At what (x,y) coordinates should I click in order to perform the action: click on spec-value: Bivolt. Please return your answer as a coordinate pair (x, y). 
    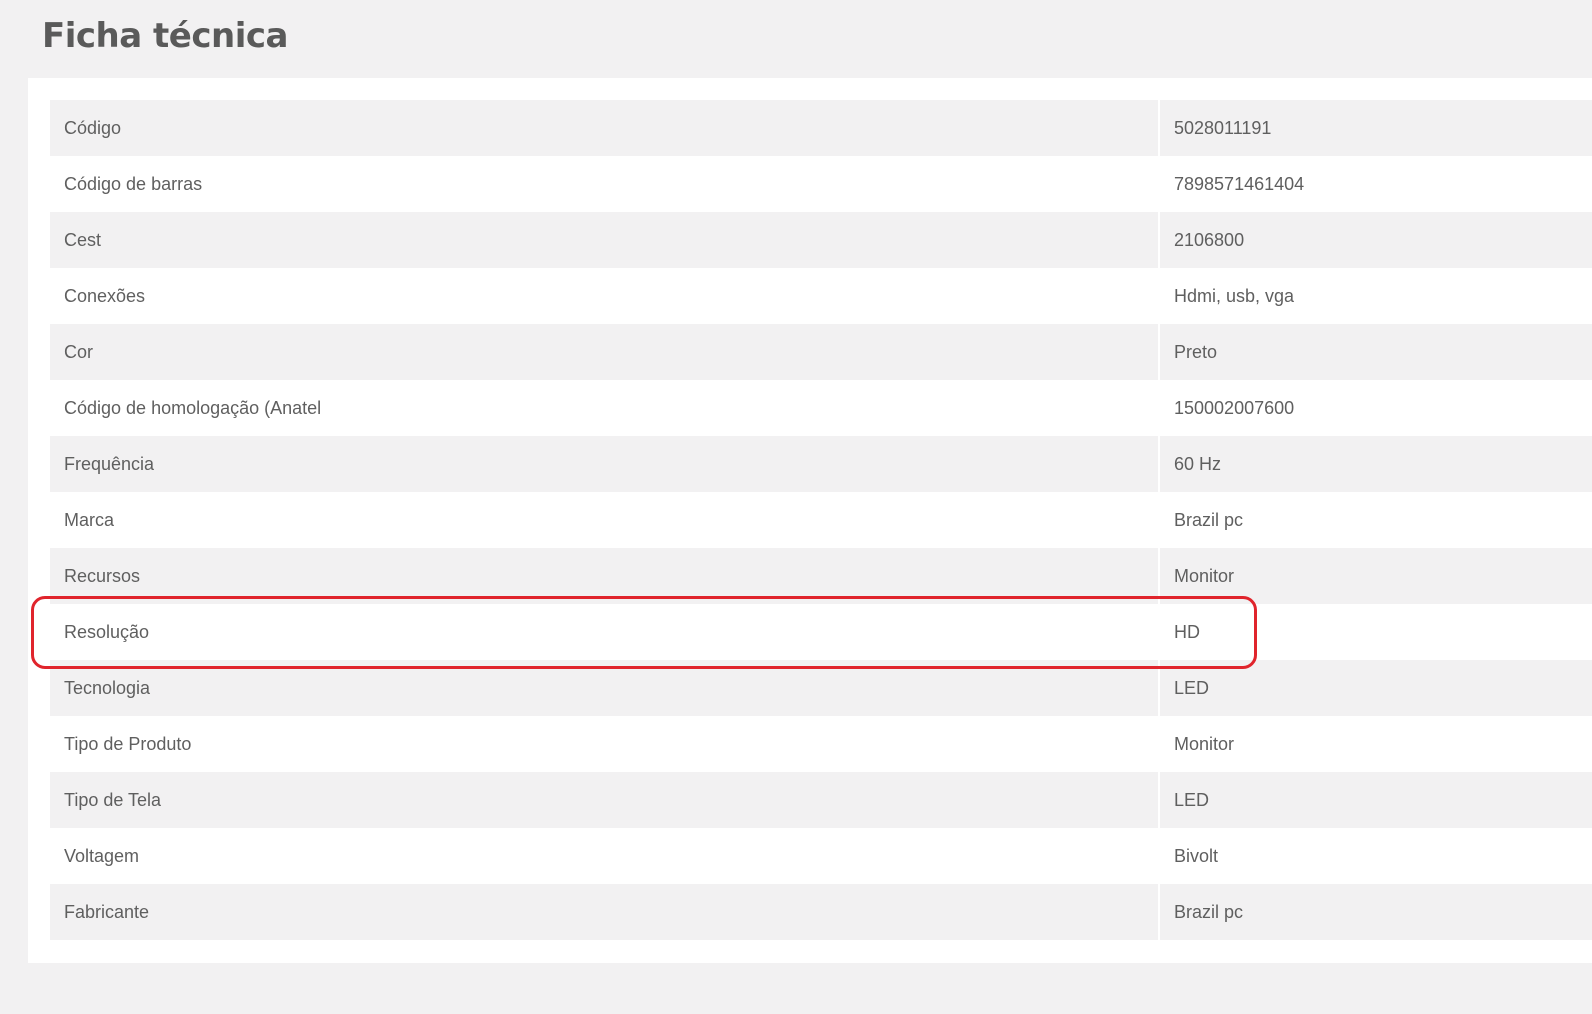
    Looking at the image, I should click on (1196, 855).